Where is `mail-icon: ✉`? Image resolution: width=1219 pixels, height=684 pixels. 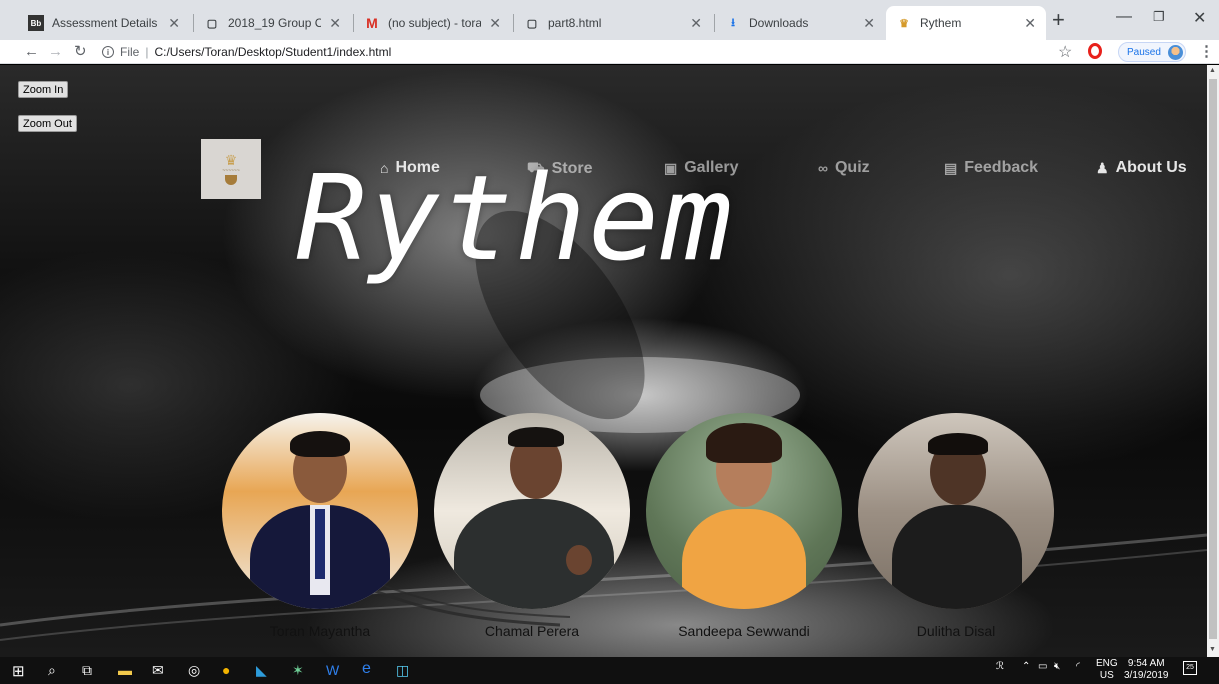 mail-icon: ✉ is located at coordinates (158, 670).